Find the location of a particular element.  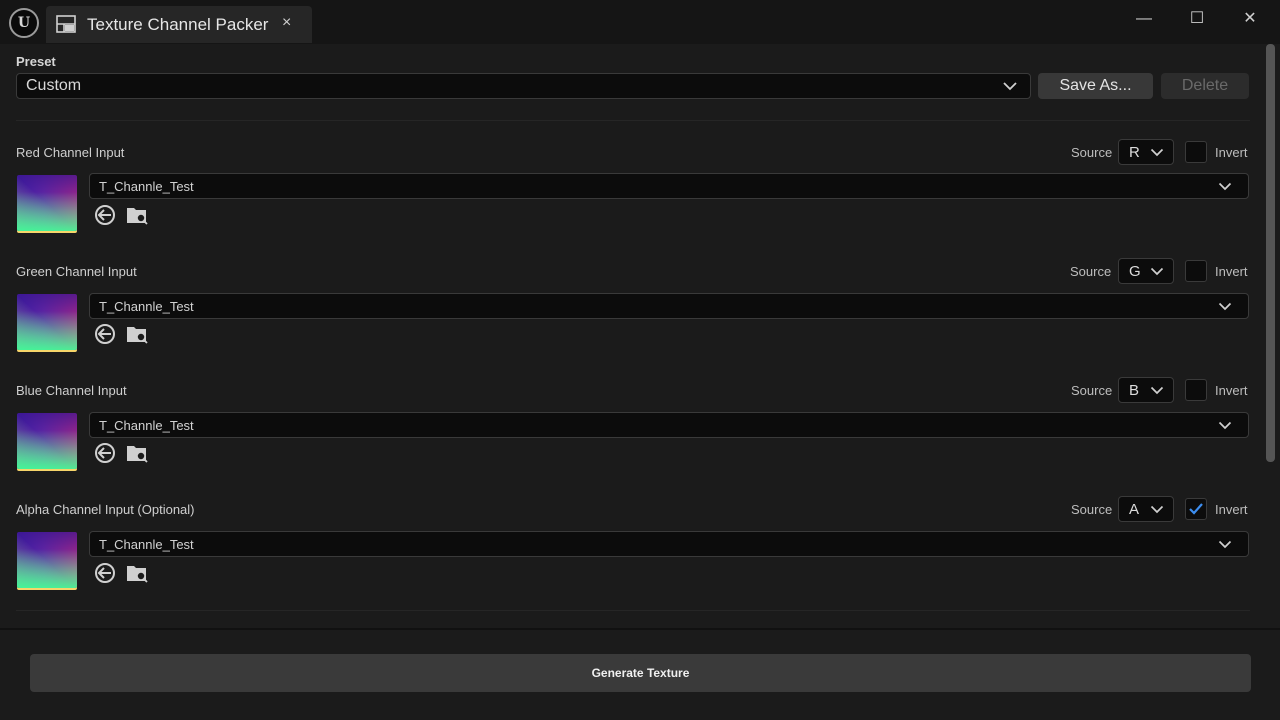

tab-title: Texture Channel Packer is located at coordinates (178, 24).